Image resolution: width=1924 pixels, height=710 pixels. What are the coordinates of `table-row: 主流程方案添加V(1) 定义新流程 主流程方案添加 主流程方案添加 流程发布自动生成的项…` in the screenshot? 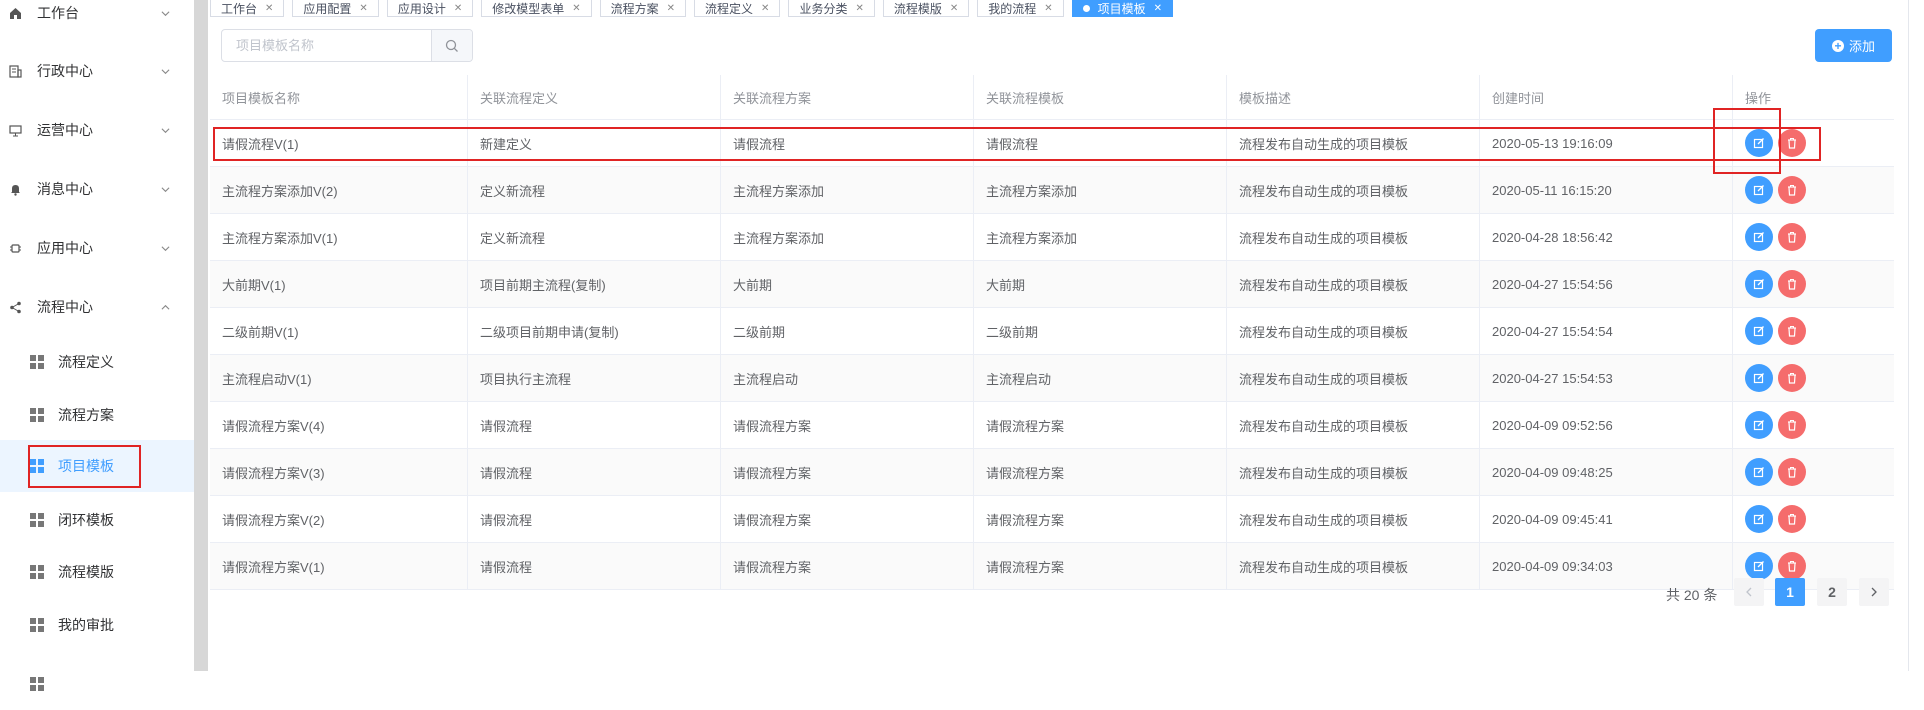 It's located at (1052, 237).